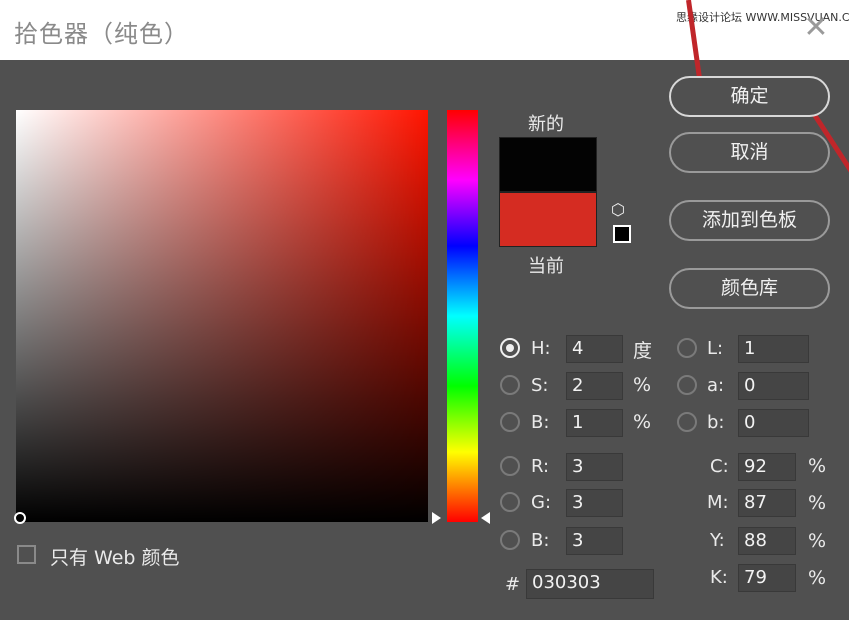  Describe the element at coordinates (510, 385) in the screenshot. I see `radio-s` at that location.